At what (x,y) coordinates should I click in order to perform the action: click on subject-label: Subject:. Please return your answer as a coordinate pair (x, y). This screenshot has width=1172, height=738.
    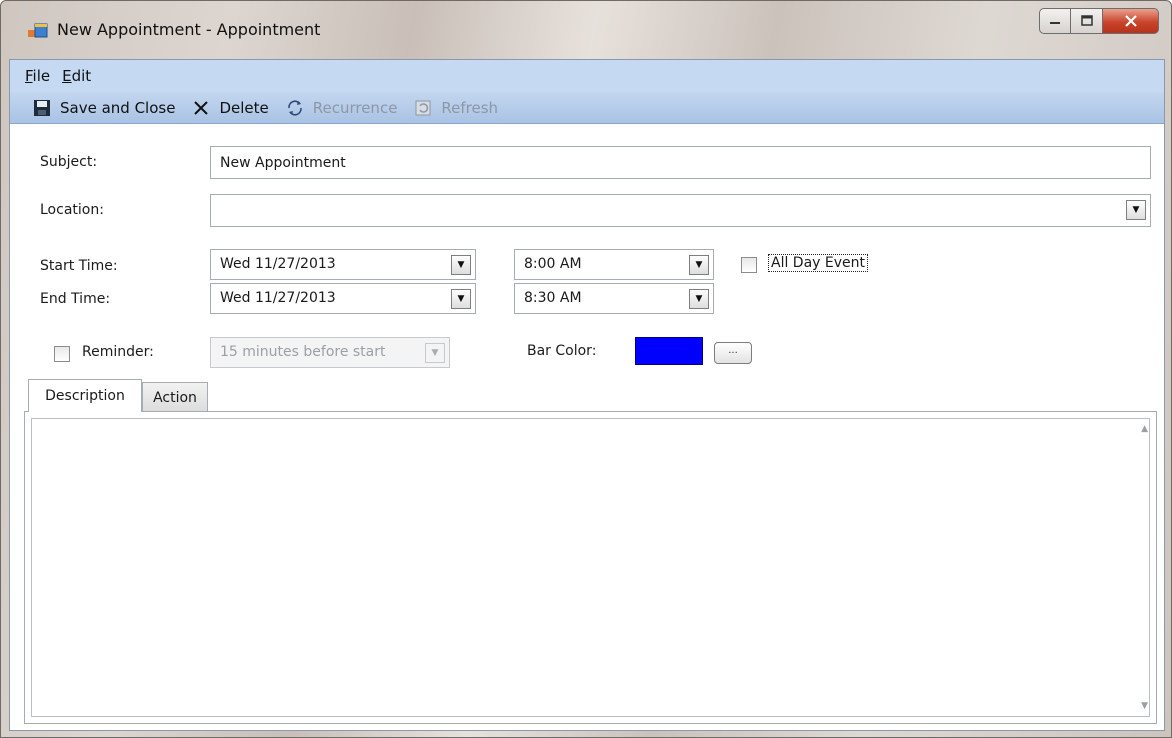
    Looking at the image, I should click on (69, 162).